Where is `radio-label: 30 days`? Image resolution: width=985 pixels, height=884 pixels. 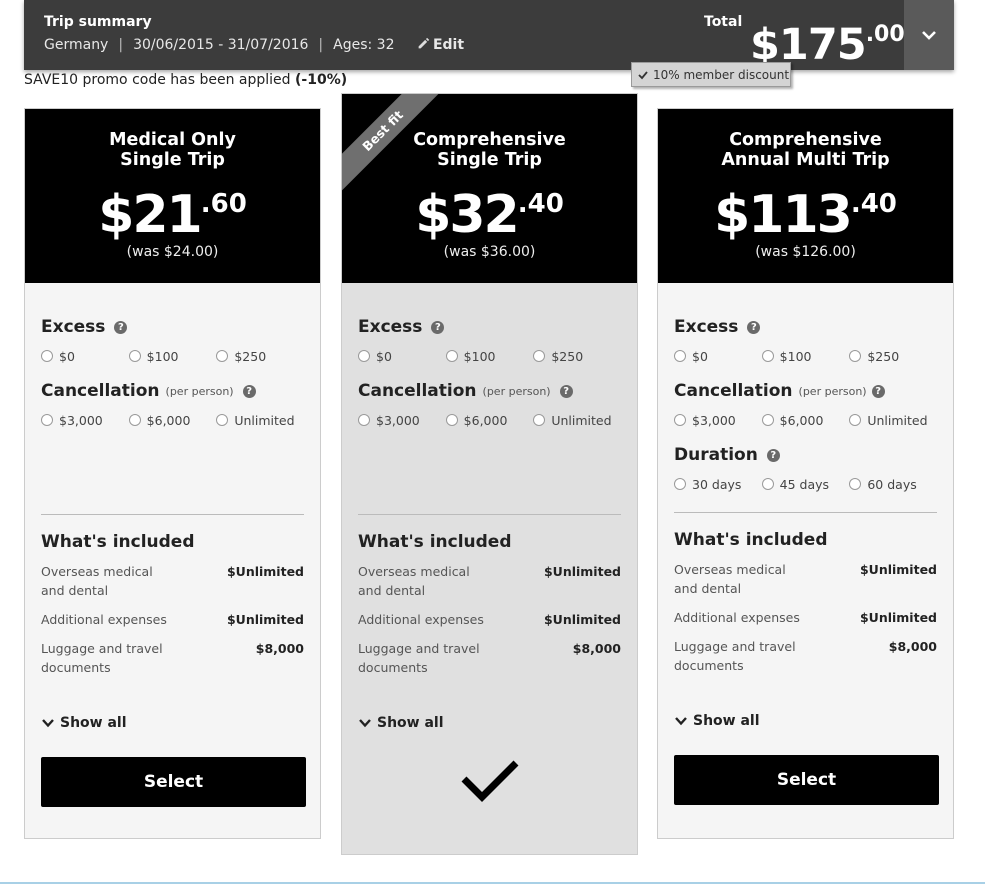
radio-label: 30 days is located at coordinates (717, 484).